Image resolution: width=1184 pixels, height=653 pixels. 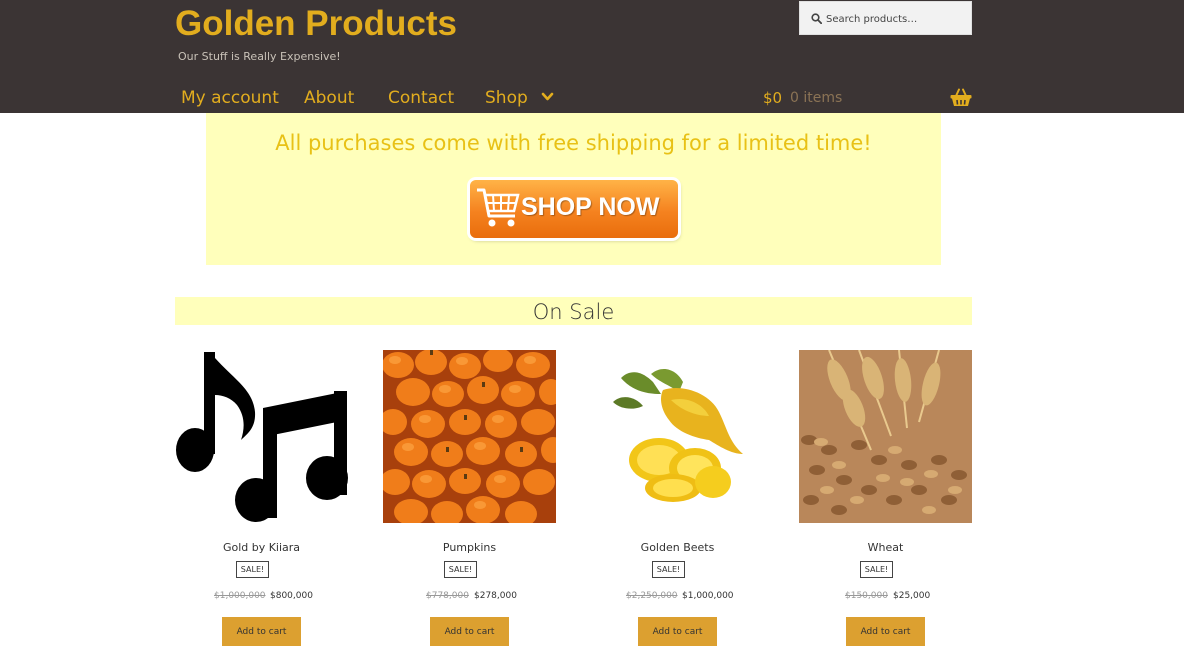 What do you see at coordinates (896, 19) in the screenshot?
I see `search-input` at bounding box center [896, 19].